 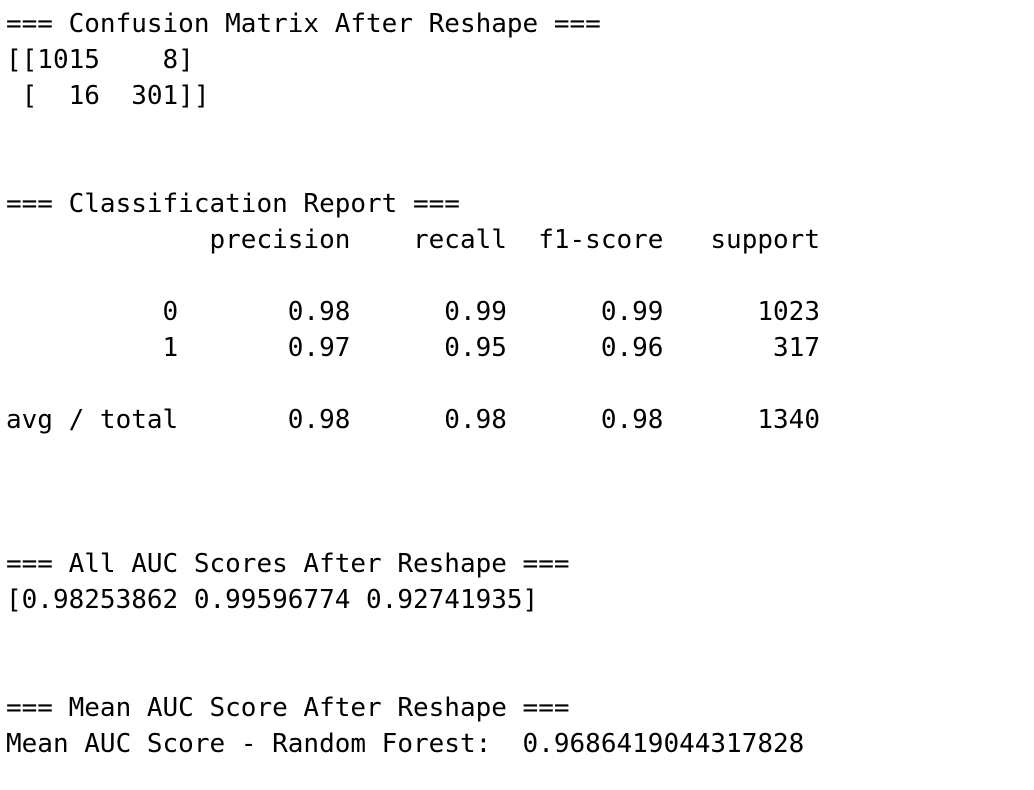 I want to click on auc-scores-values: [0.98253862 0.99596774 0.92741935], so click(x=272, y=600).